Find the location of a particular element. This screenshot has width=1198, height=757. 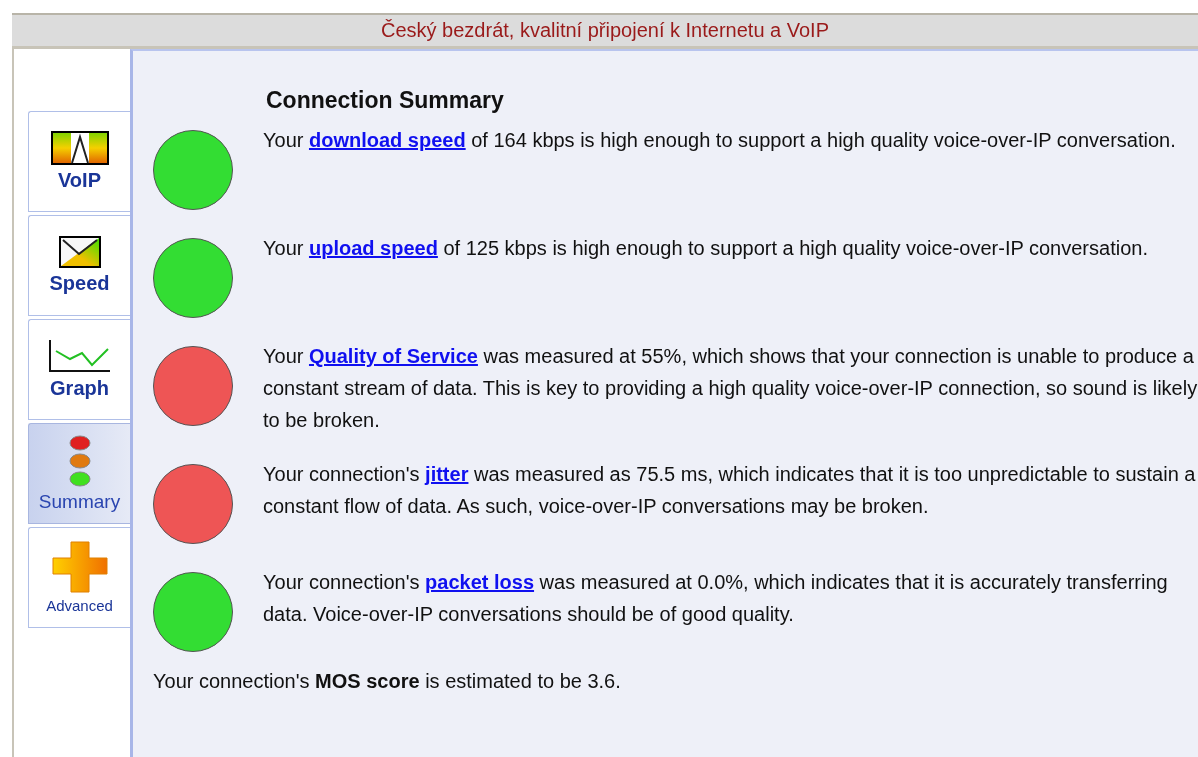

traffic-light-icon is located at coordinates (79, 460).